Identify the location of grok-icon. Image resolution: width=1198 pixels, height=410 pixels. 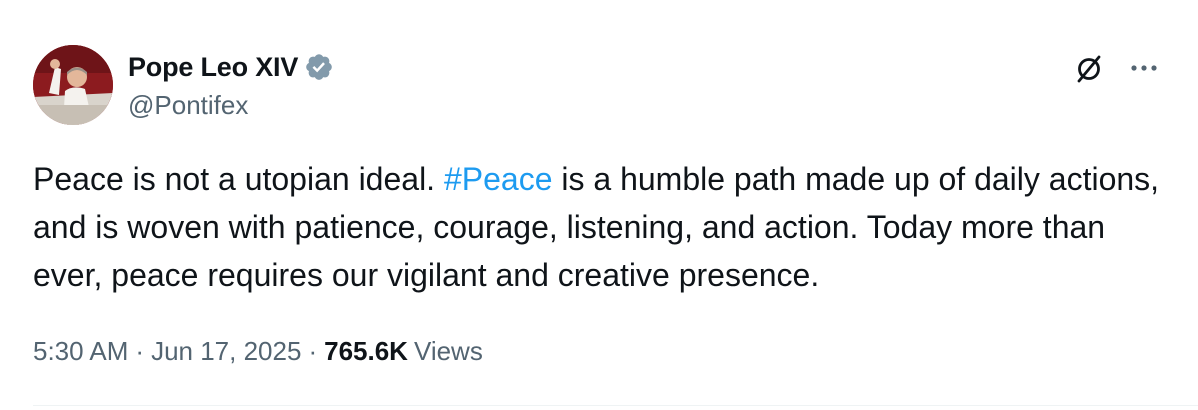
(1089, 69).